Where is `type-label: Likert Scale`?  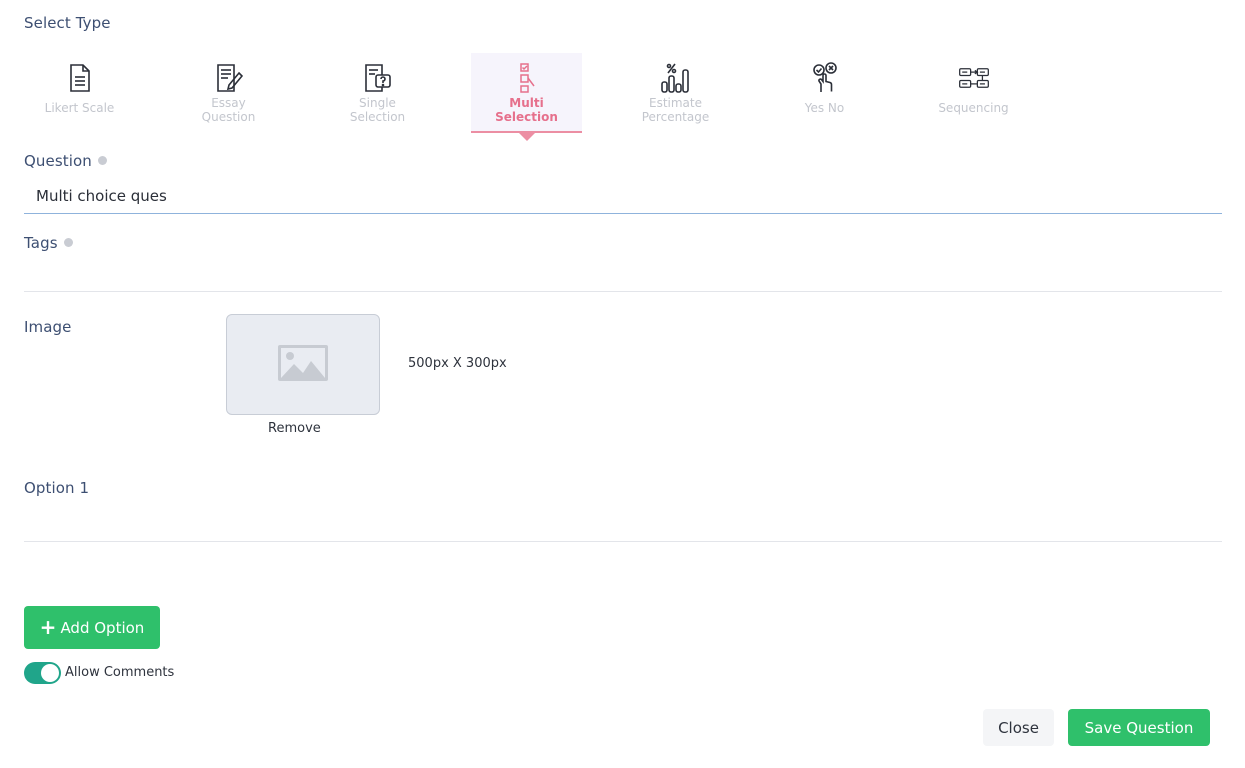
type-label: Likert Scale is located at coordinates (79, 108).